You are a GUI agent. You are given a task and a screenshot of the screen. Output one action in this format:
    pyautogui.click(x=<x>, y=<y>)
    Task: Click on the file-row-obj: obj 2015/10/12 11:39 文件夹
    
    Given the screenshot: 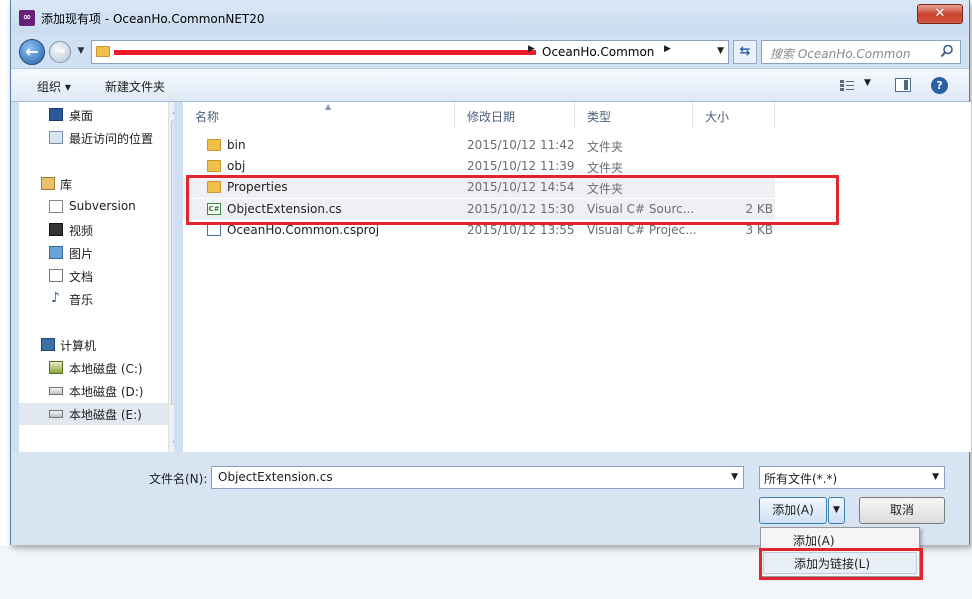 What is the action you would take?
    pyautogui.click(x=479, y=166)
    